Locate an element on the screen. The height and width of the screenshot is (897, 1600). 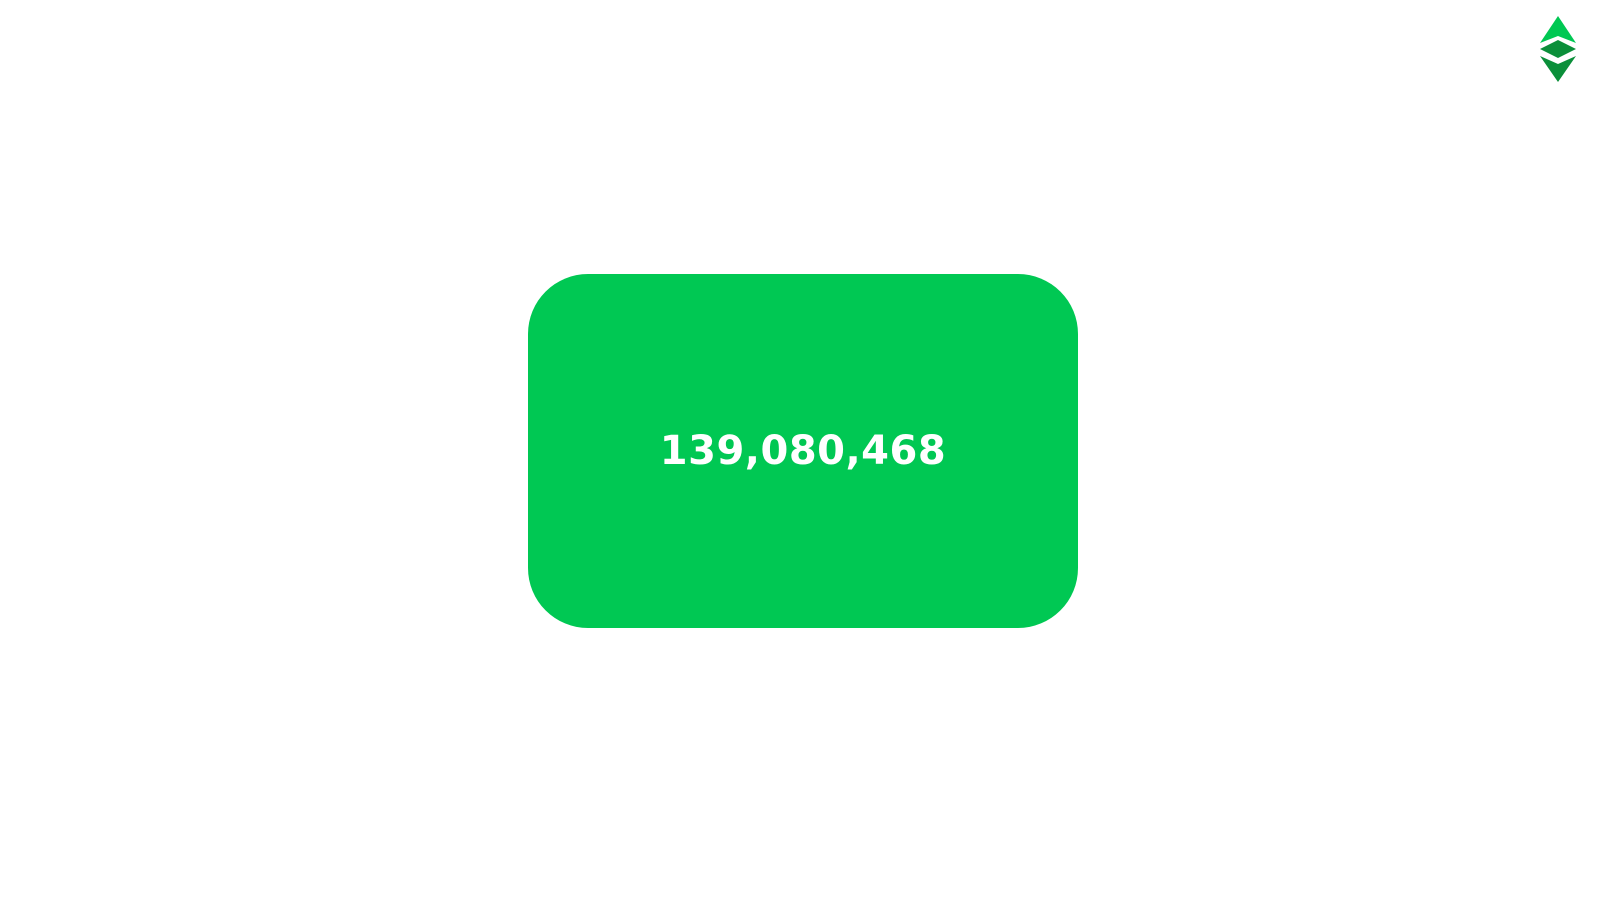
stat-card: 139,080,468 is located at coordinates (803, 451).